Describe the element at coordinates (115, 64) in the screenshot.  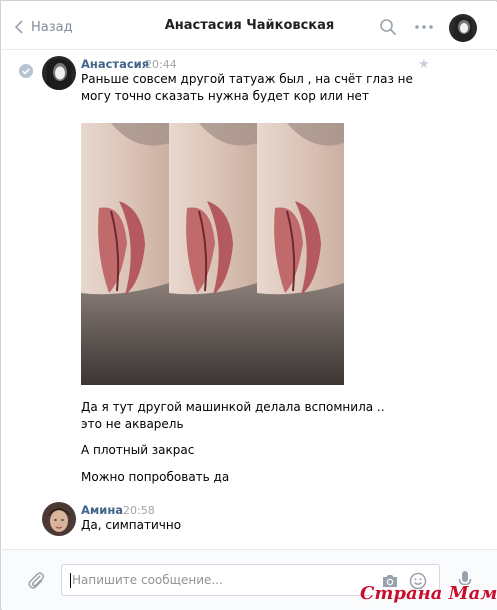
I see `message-author: Анастасия` at that location.